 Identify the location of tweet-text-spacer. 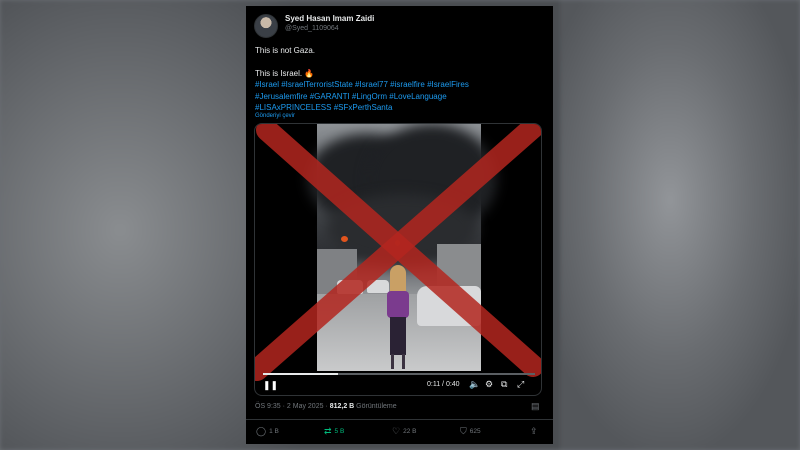
(401, 62).